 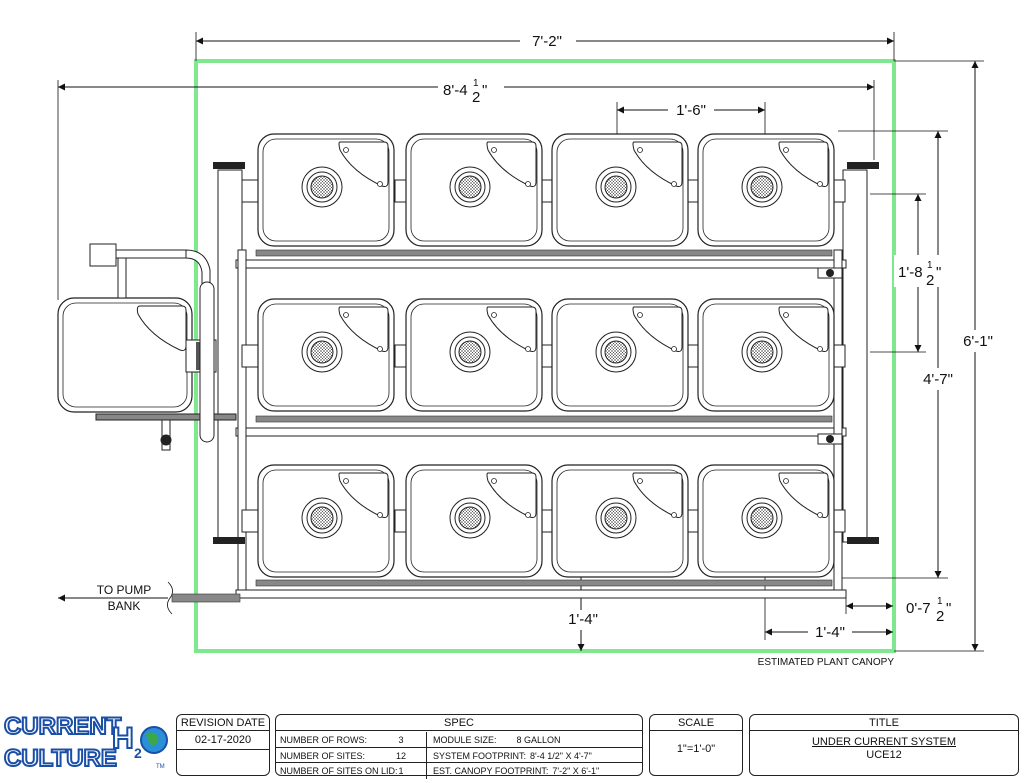 I want to click on spec-value: 1, so click(x=401, y=771).